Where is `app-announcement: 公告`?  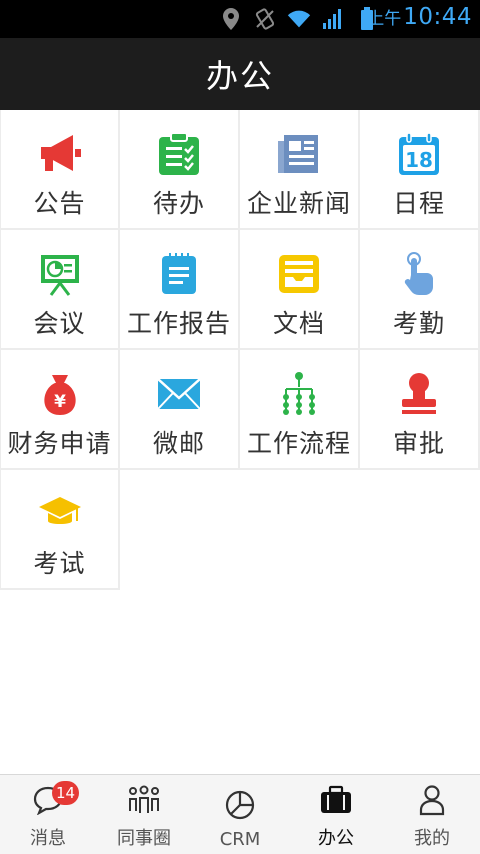
app-announcement: 公告 is located at coordinates (60, 170).